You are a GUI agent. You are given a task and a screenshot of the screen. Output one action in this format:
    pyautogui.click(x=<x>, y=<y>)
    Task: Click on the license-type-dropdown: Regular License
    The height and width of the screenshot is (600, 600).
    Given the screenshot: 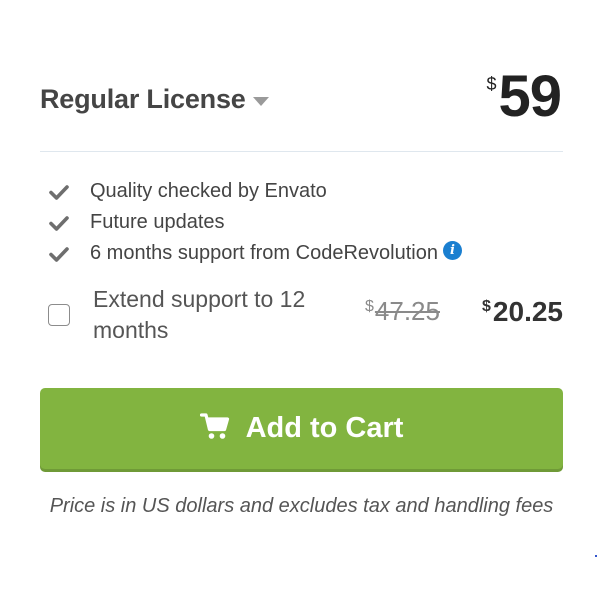 What is the action you would take?
    pyautogui.click(x=154, y=99)
    